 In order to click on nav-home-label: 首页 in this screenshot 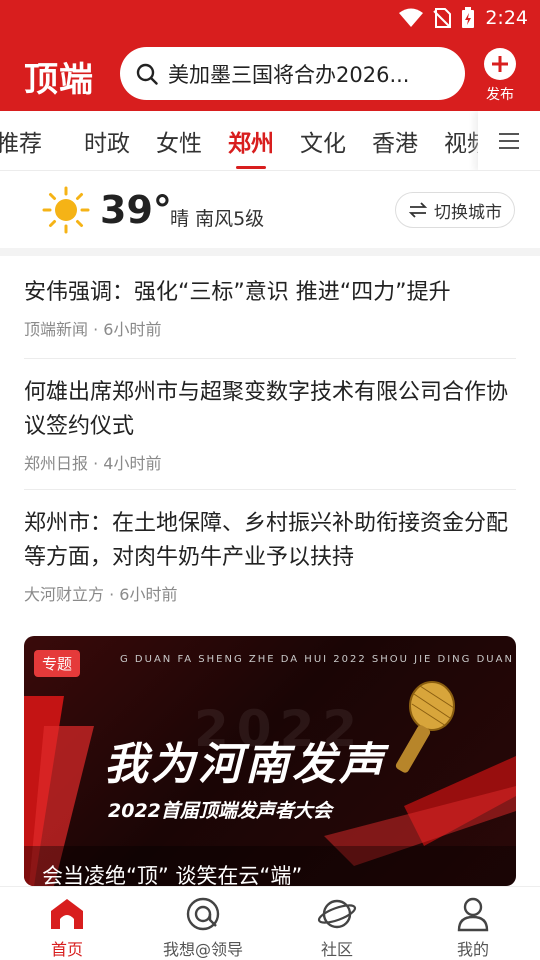, I will do `click(66, 949)`.